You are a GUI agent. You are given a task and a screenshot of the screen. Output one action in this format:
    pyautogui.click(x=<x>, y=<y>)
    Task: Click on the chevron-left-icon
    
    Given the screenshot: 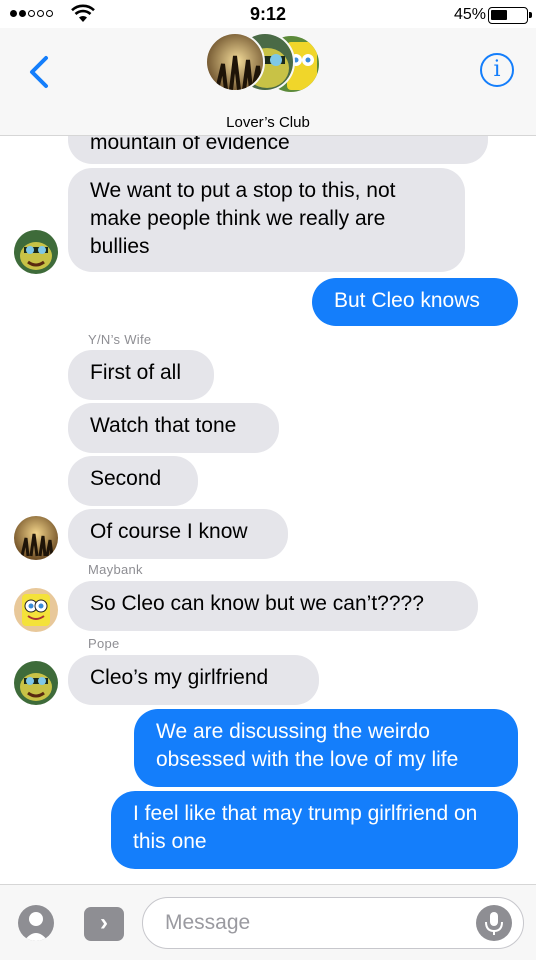 What is the action you would take?
    pyautogui.click(x=39, y=72)
    